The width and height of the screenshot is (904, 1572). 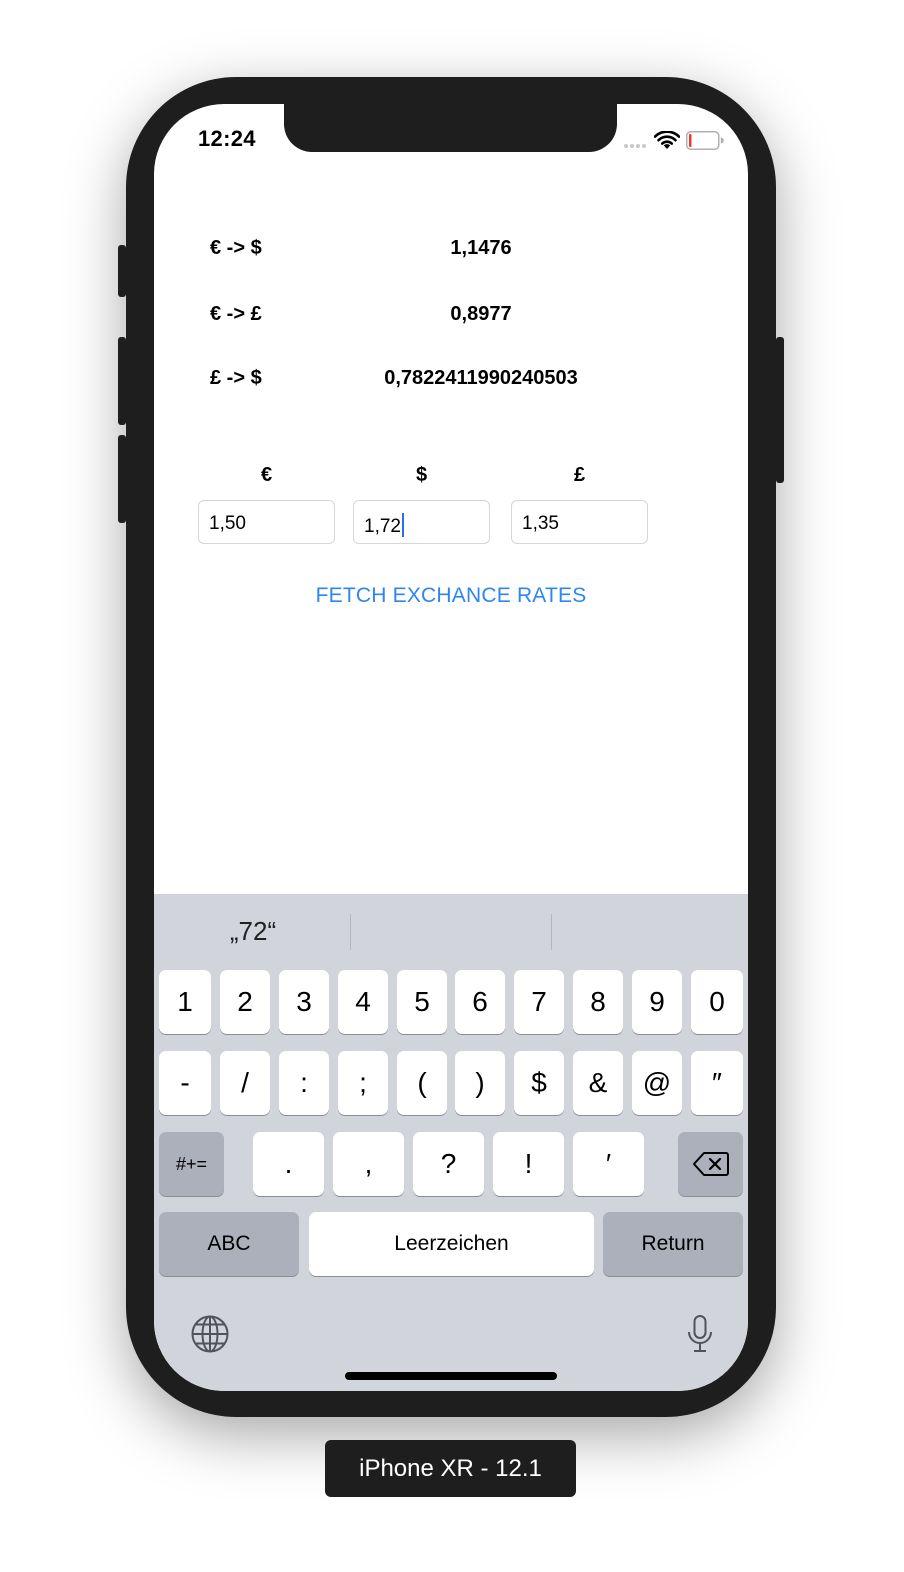 I want to click on eur-amount-field: 1,50, so click(x=266, y=522).